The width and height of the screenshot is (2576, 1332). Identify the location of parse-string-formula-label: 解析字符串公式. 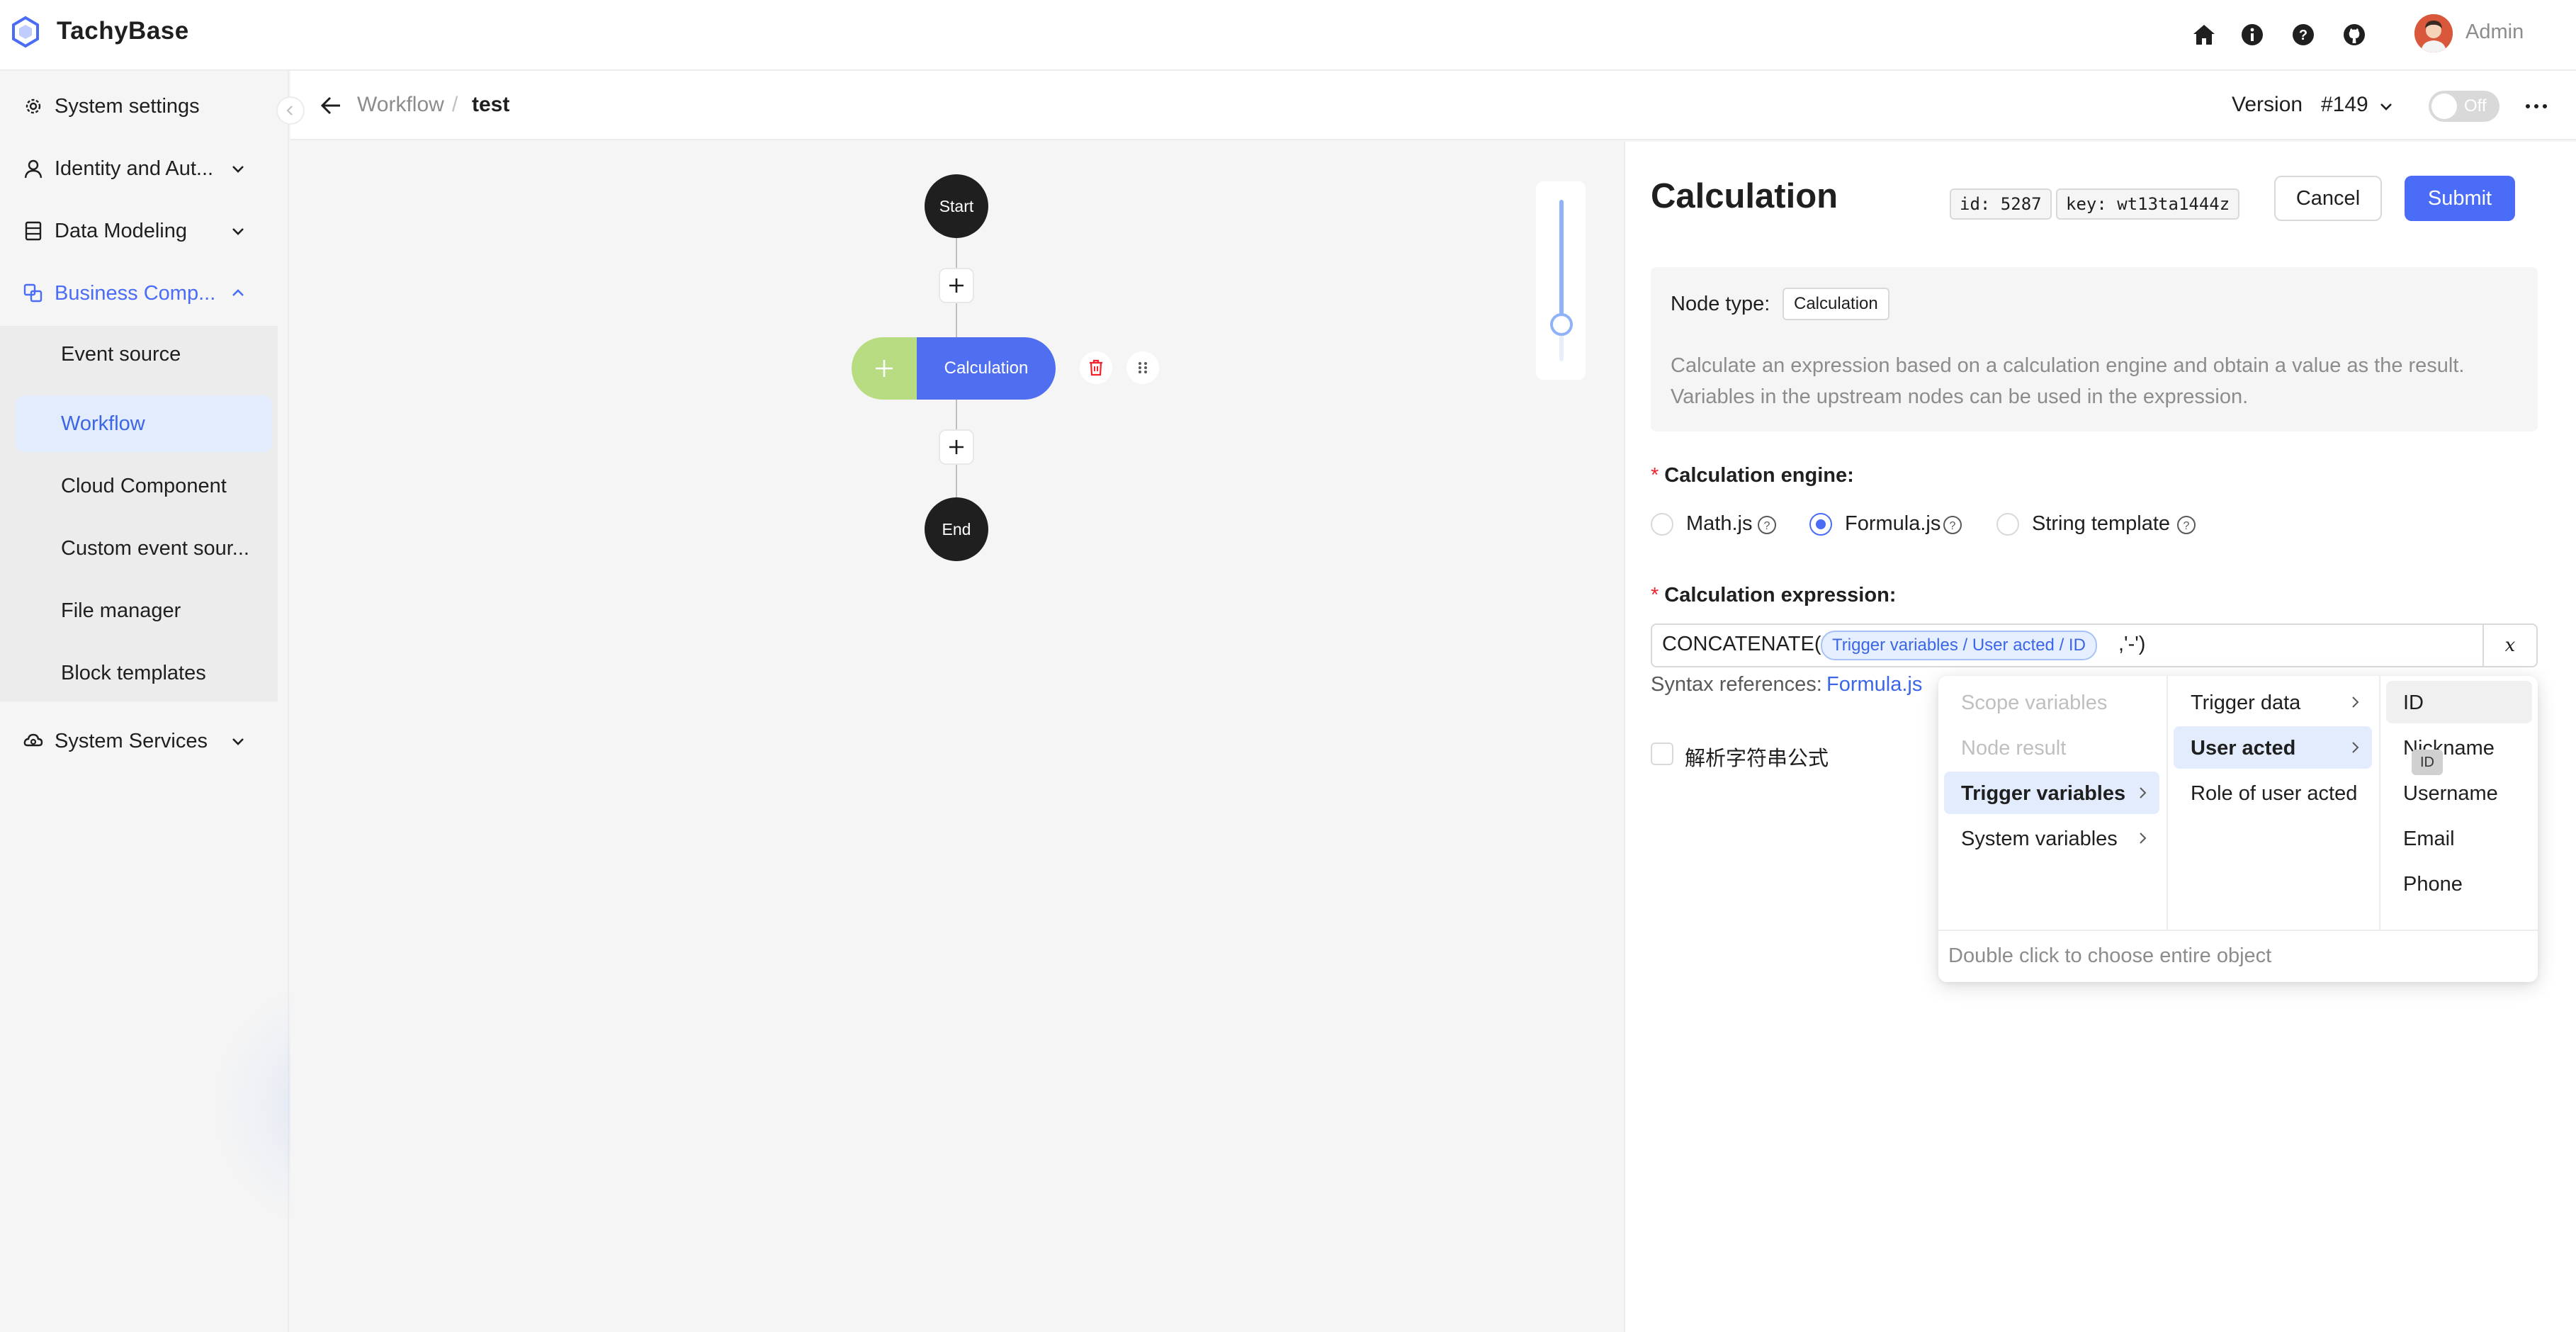
(1757, 757).